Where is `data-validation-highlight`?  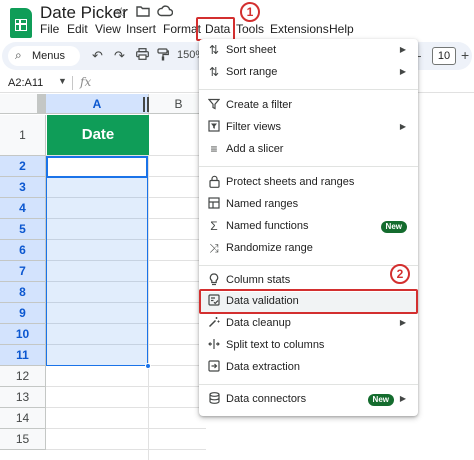
data-validation-highlight is located at coordinates (308, 301).